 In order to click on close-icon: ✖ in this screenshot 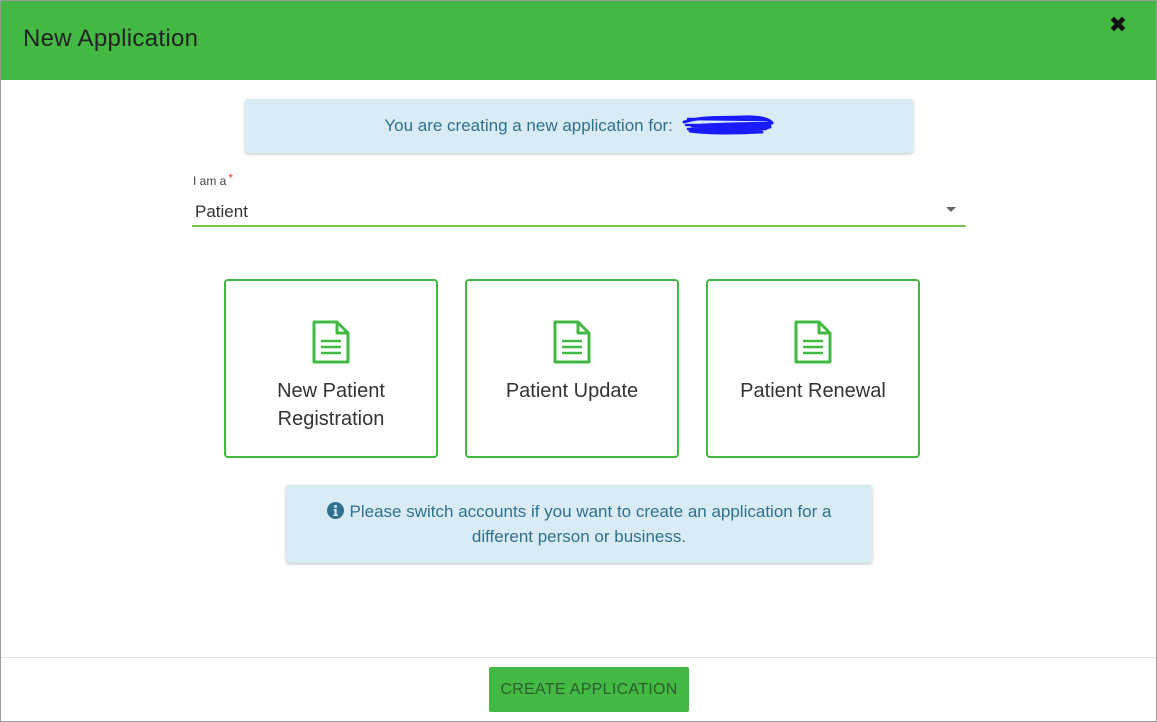, I will do `click(1118, 24)`.